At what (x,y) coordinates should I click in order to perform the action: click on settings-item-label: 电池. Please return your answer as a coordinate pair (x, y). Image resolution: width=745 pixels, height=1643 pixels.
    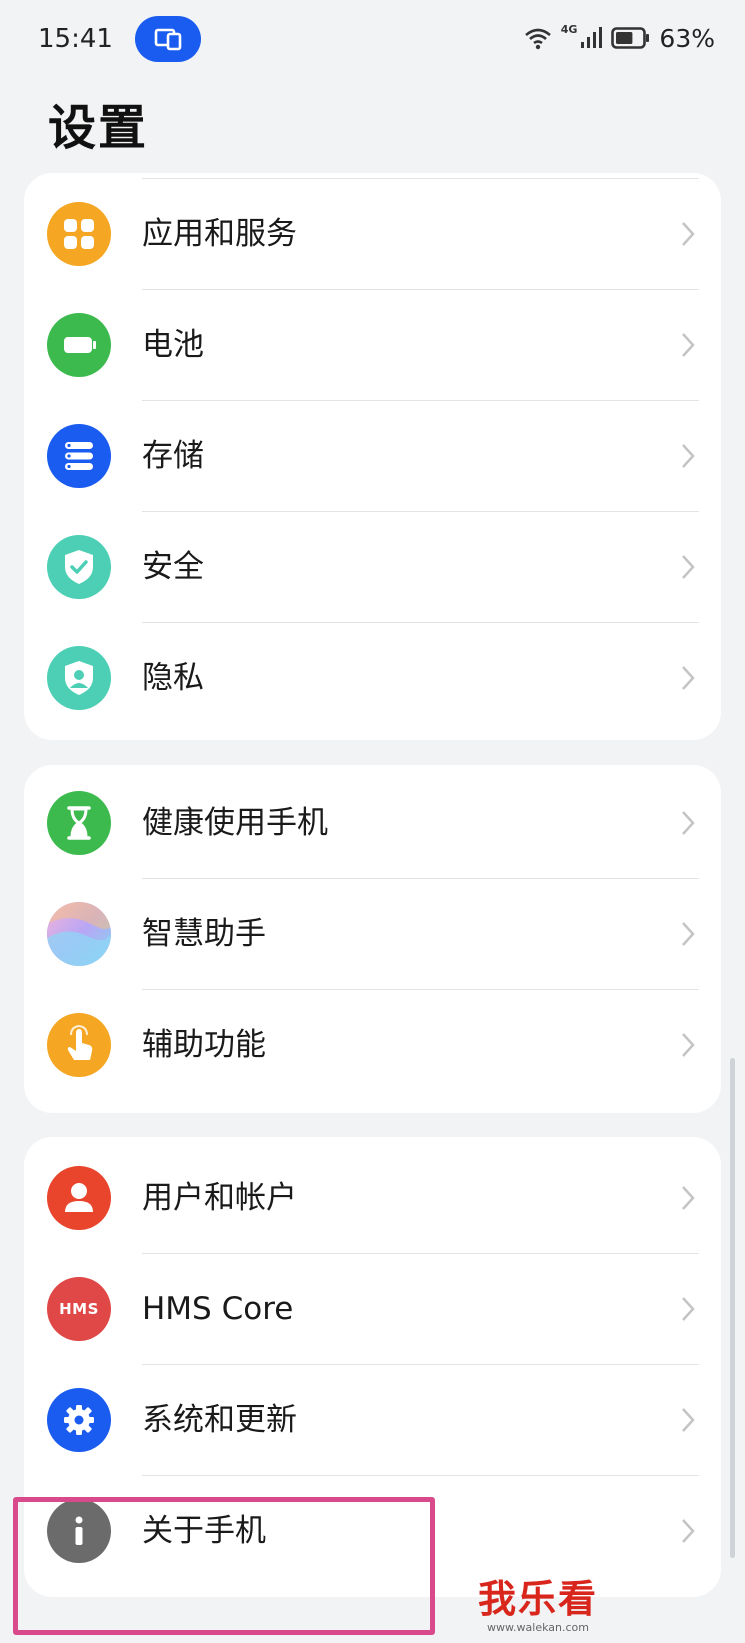
    Looking at the image, I should click on (173, 345).